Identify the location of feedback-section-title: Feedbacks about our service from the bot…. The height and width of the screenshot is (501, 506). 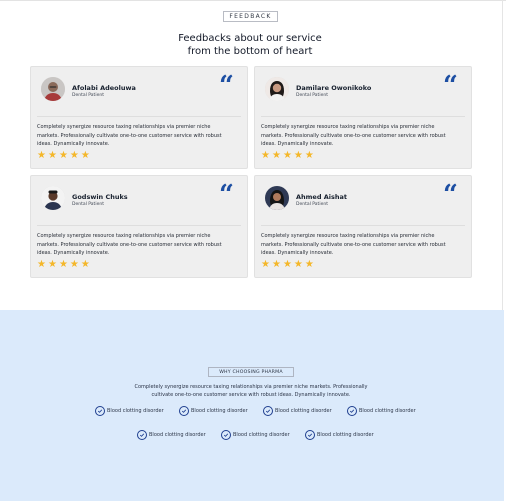
(250, 45).